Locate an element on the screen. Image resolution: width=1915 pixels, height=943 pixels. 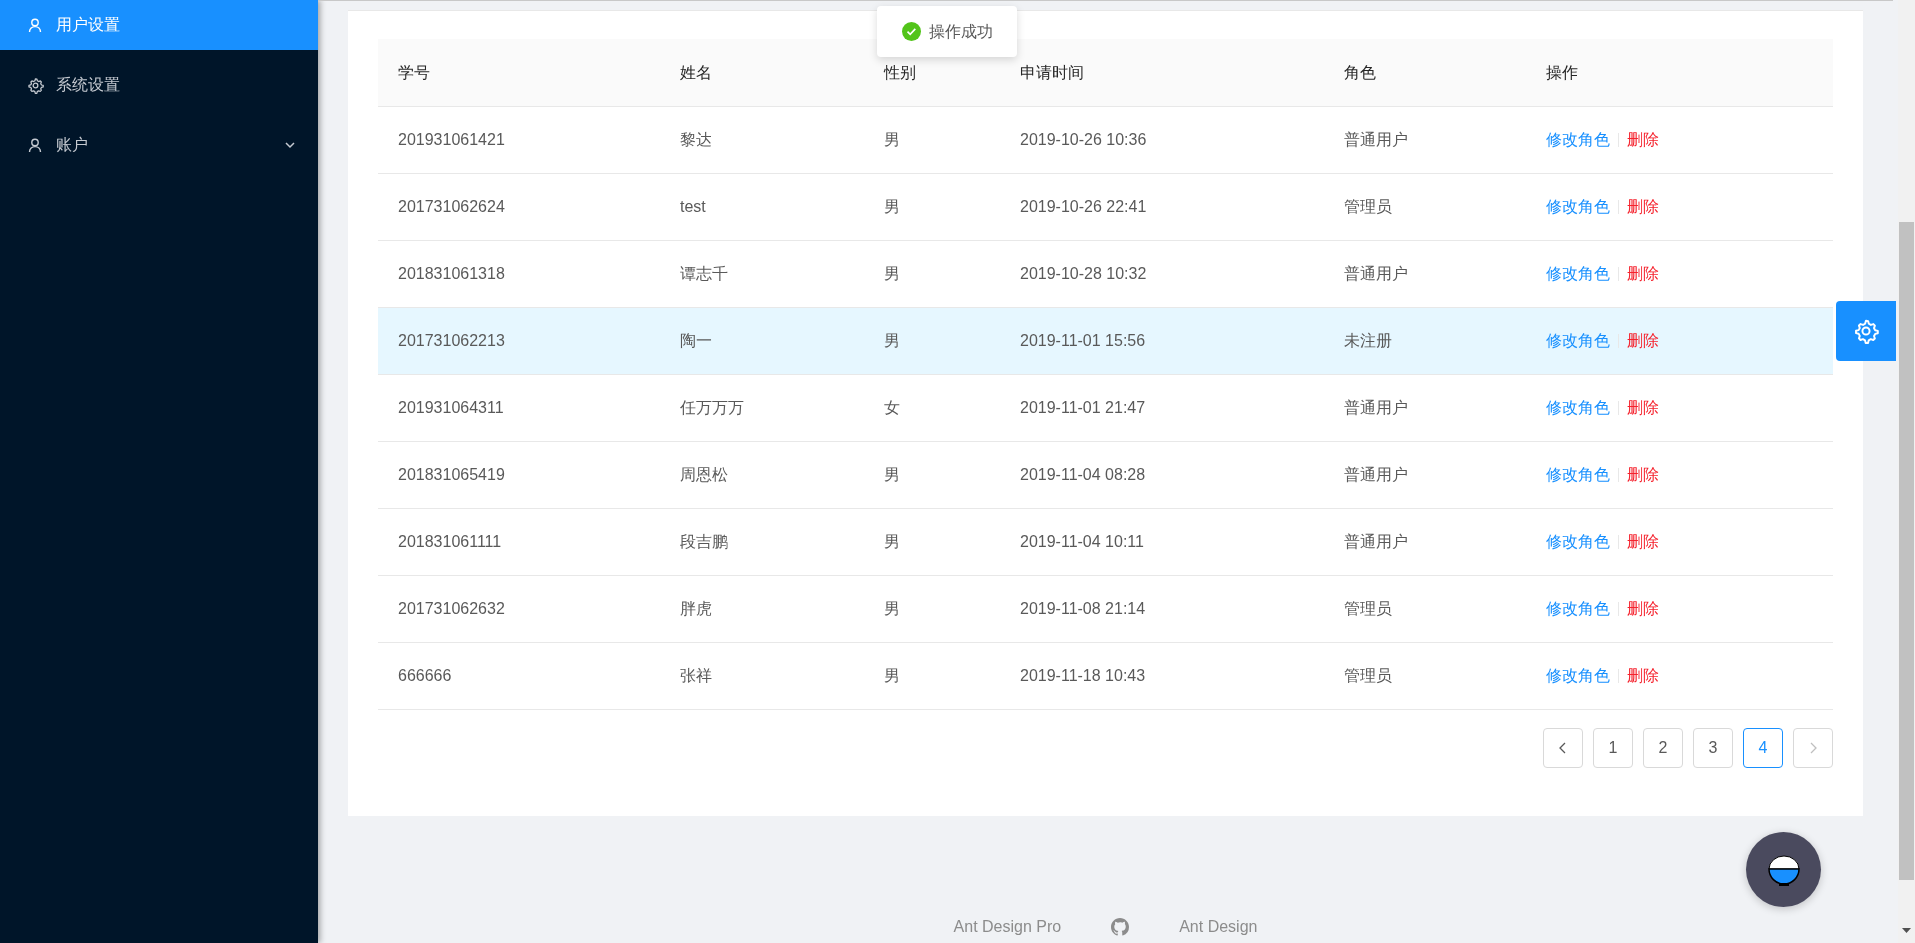
column-header: 角色 is located at coordinates (1360, 72).